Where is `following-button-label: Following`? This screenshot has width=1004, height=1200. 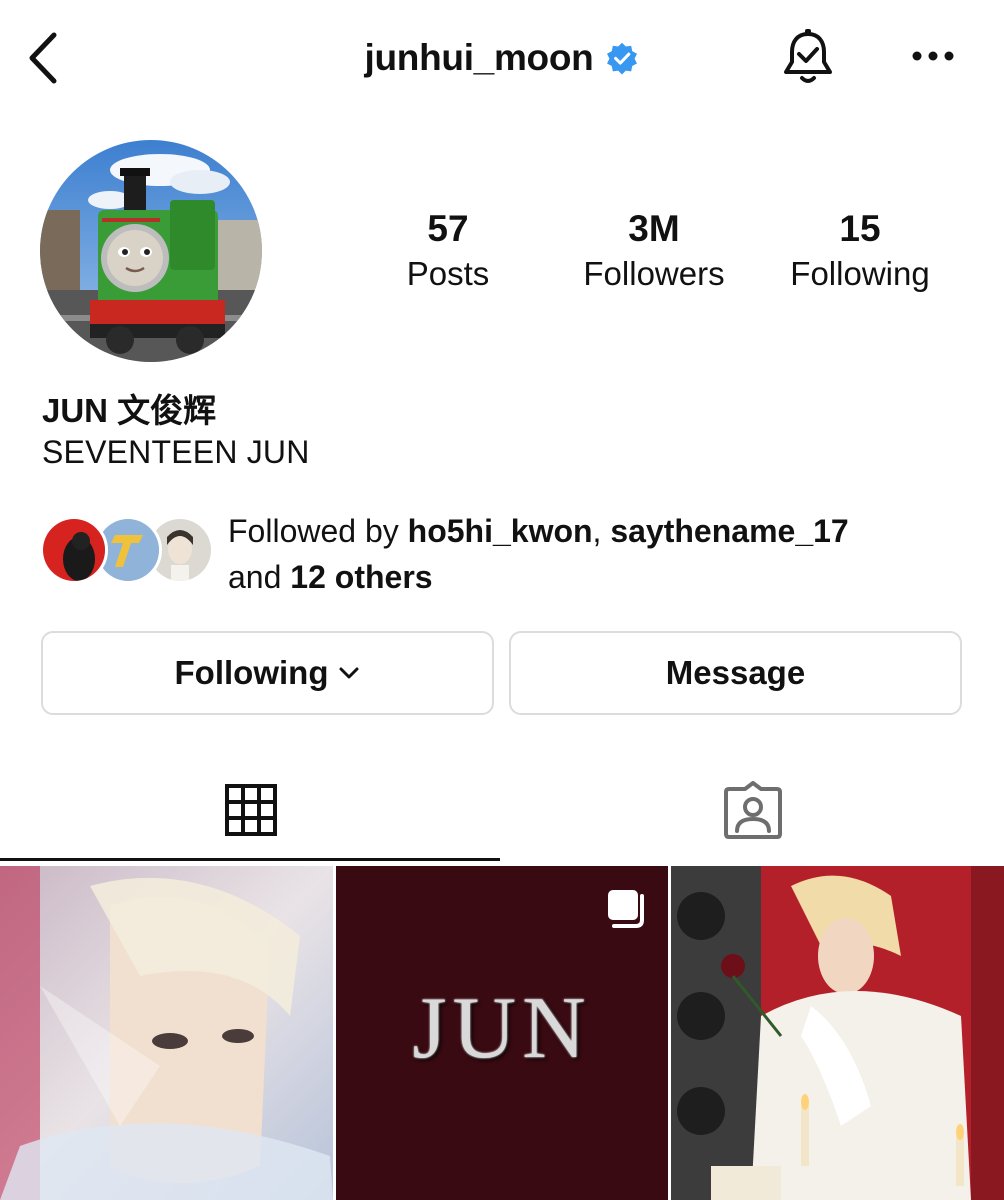
following-button-label: Following is located at coordinates (251, 672).